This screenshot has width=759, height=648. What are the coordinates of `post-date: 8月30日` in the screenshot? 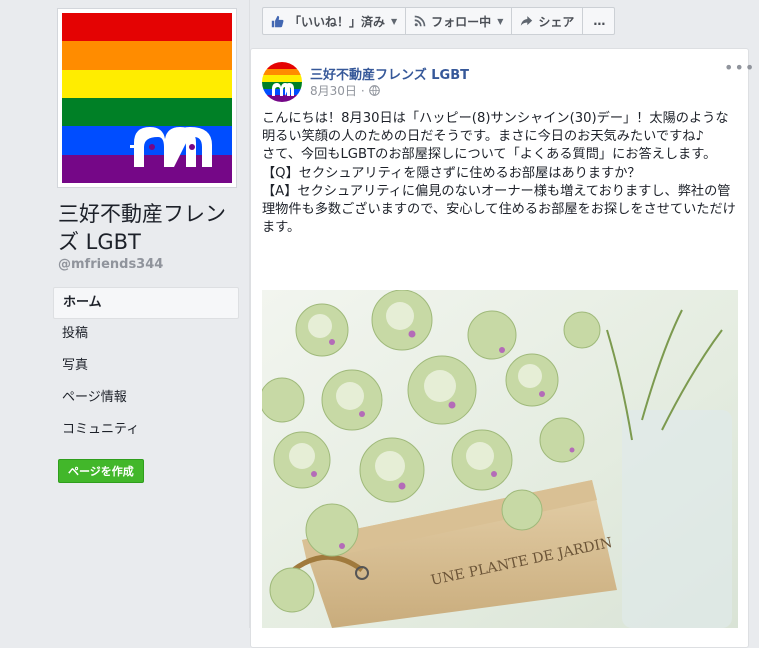 It's located at (333, 90).